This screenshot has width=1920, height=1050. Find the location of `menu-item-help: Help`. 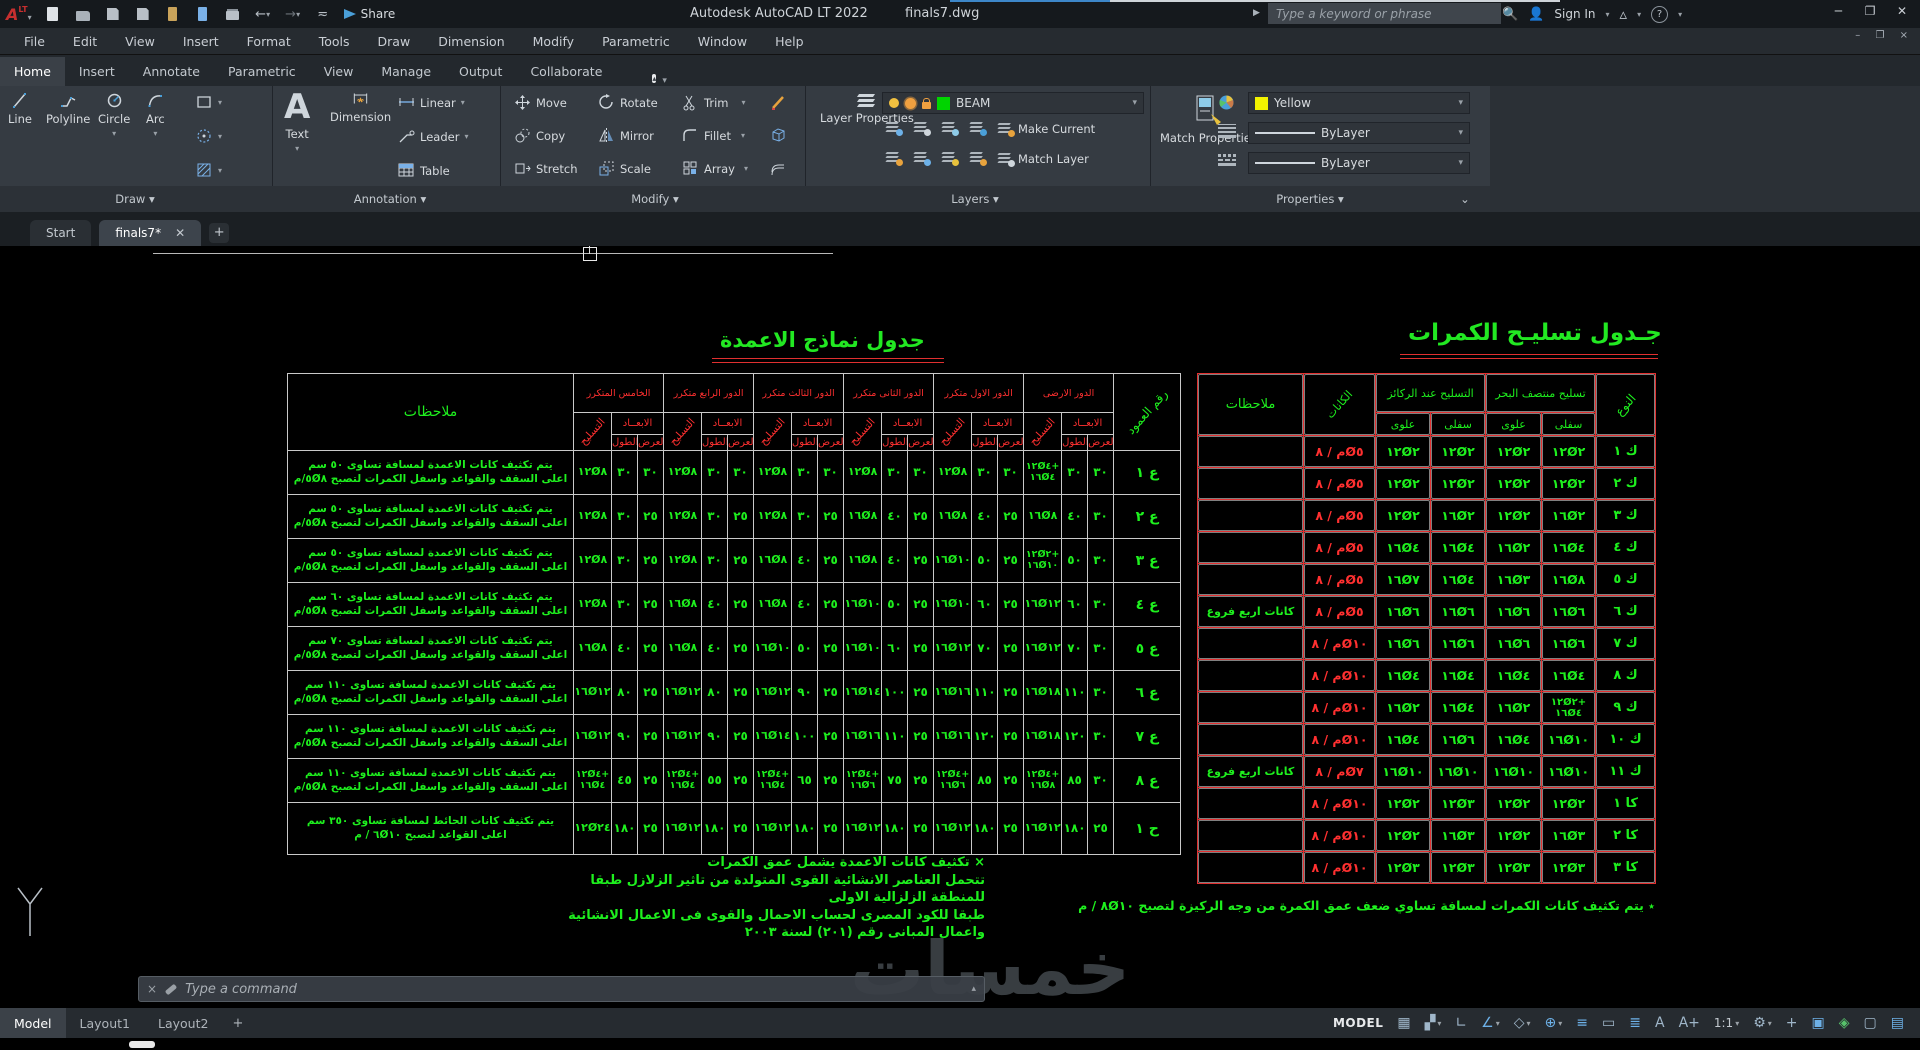

menu-item-help: Help is located at coordinates (789, 41).